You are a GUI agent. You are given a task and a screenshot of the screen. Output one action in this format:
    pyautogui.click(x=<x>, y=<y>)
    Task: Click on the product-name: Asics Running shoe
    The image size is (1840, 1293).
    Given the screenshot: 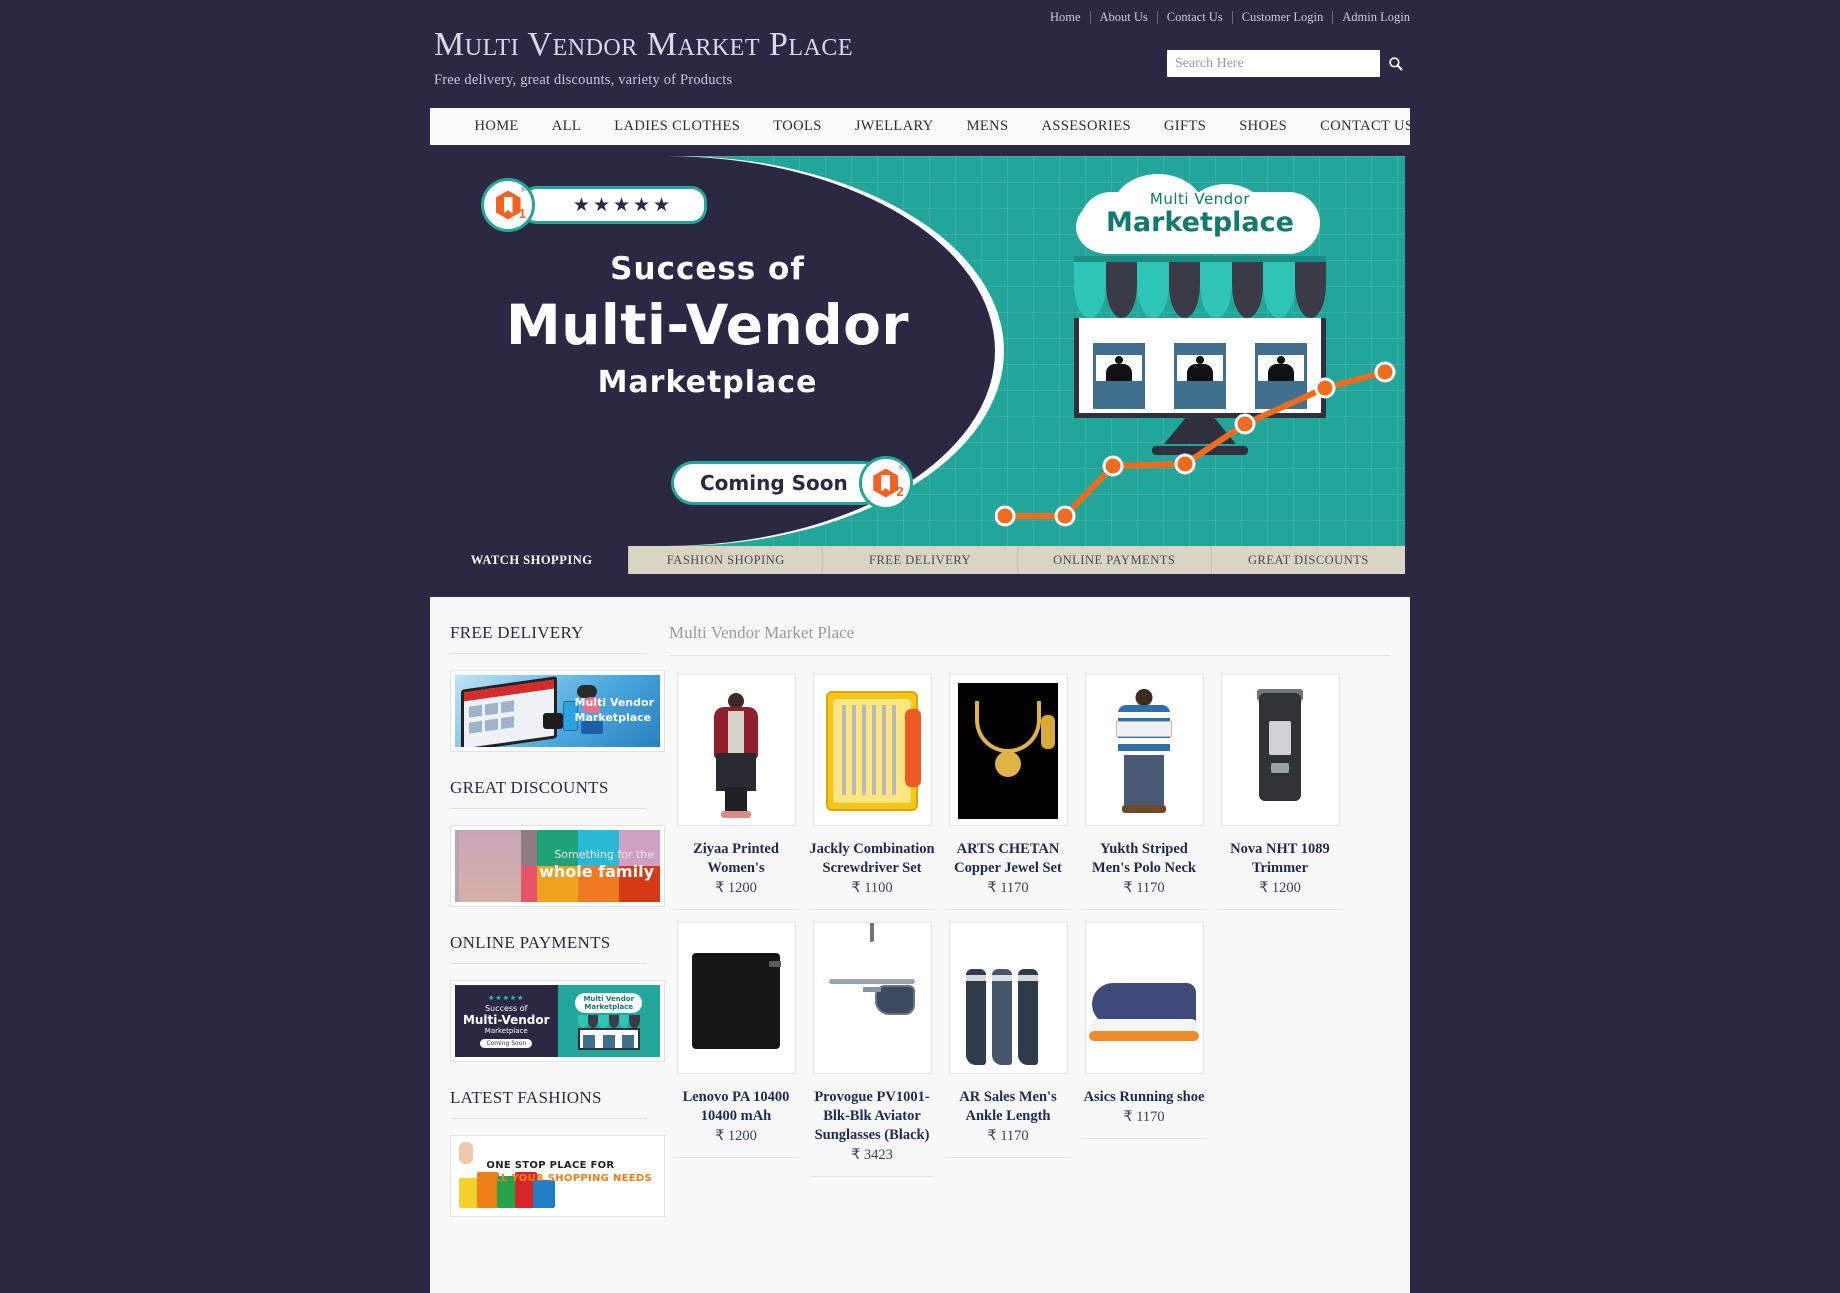 What is the action you would take?
    pyautogui.click(x=1144, y=1097)
    